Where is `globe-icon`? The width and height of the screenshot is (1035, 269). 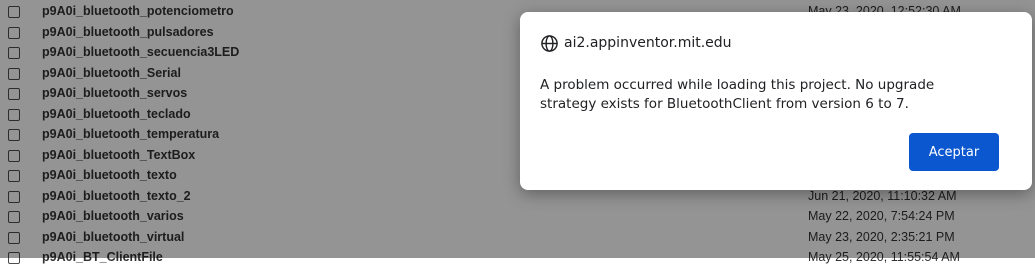 globe-icon is located at coordinates (549, 43).